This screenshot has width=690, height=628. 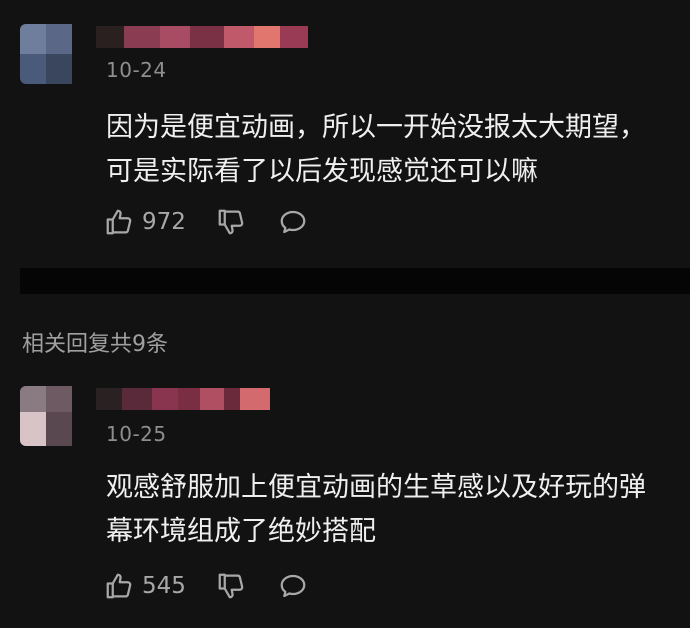 What do you see at coordinates (136, 434) in the screenshot?
I see `comment-date: 10-25` at bounding box center [136, 434].